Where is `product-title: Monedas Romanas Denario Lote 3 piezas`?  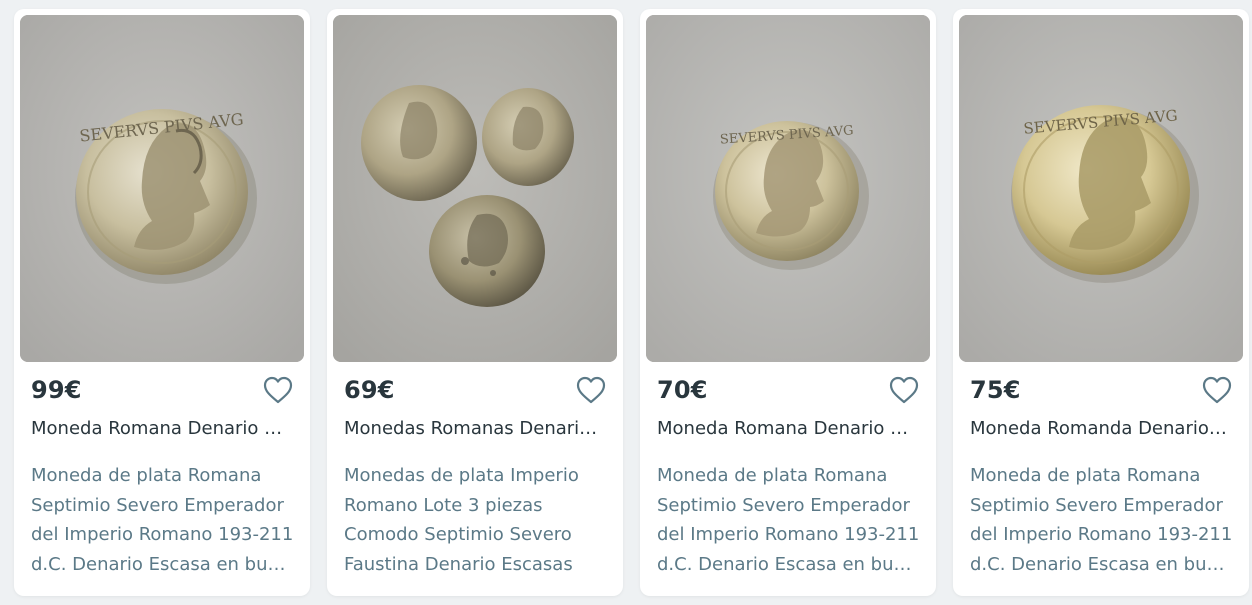 product-title: Monedas Romanas Denario Lote 3 piezas is located at coordinates (475, 428).